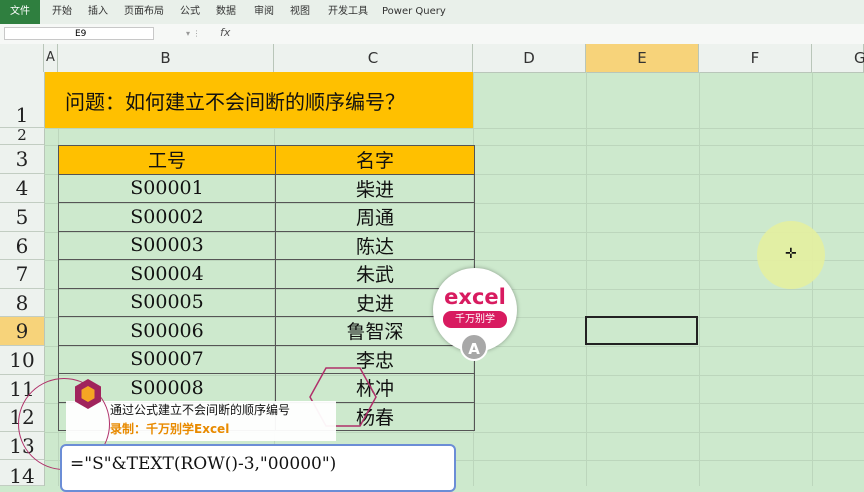 Image resolution: width=864 pixels, height=492 pixels. I want to click on formula-display-box: ="S"&TEXT(ROW()-3,"00000"), so click(258, 468).